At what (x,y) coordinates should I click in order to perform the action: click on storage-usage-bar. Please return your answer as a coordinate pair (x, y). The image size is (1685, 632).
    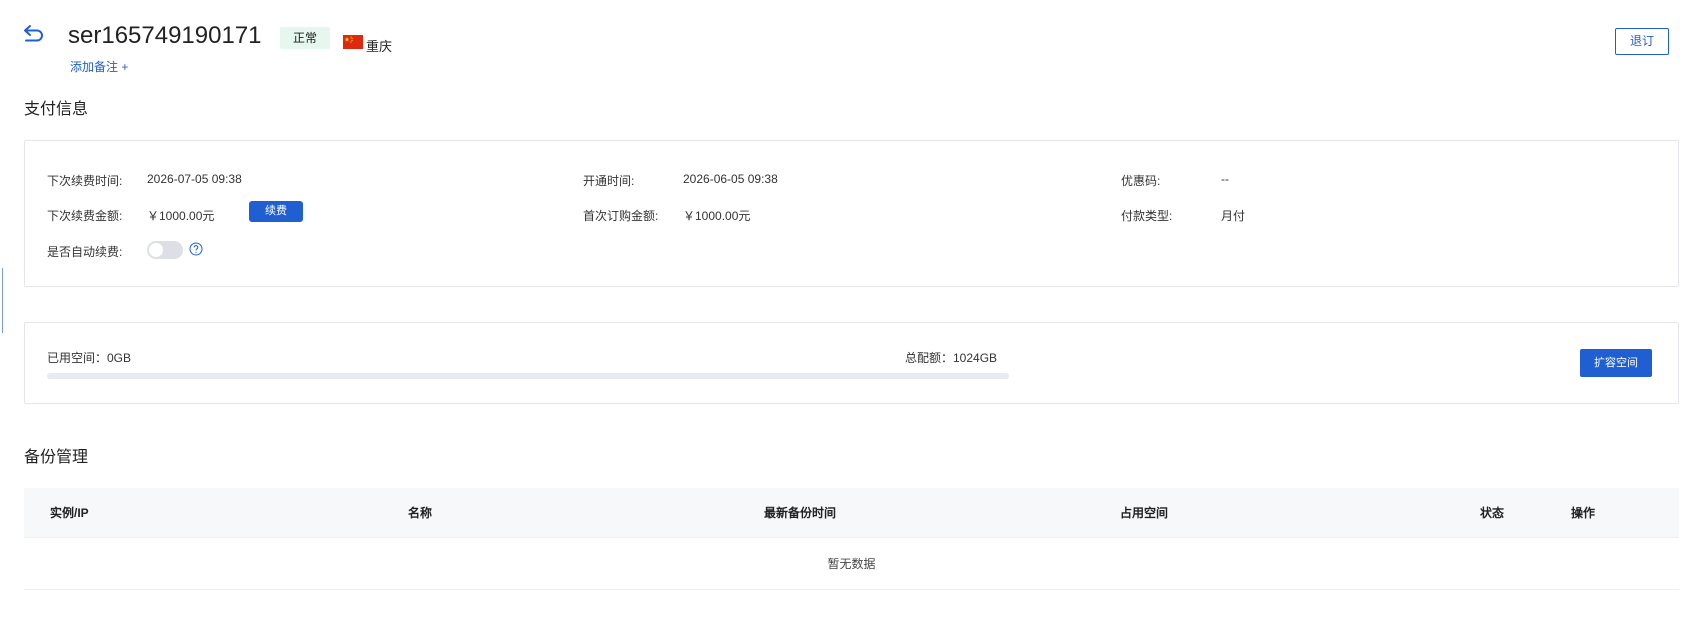
    Looking at the image, I should click on (528, 376).